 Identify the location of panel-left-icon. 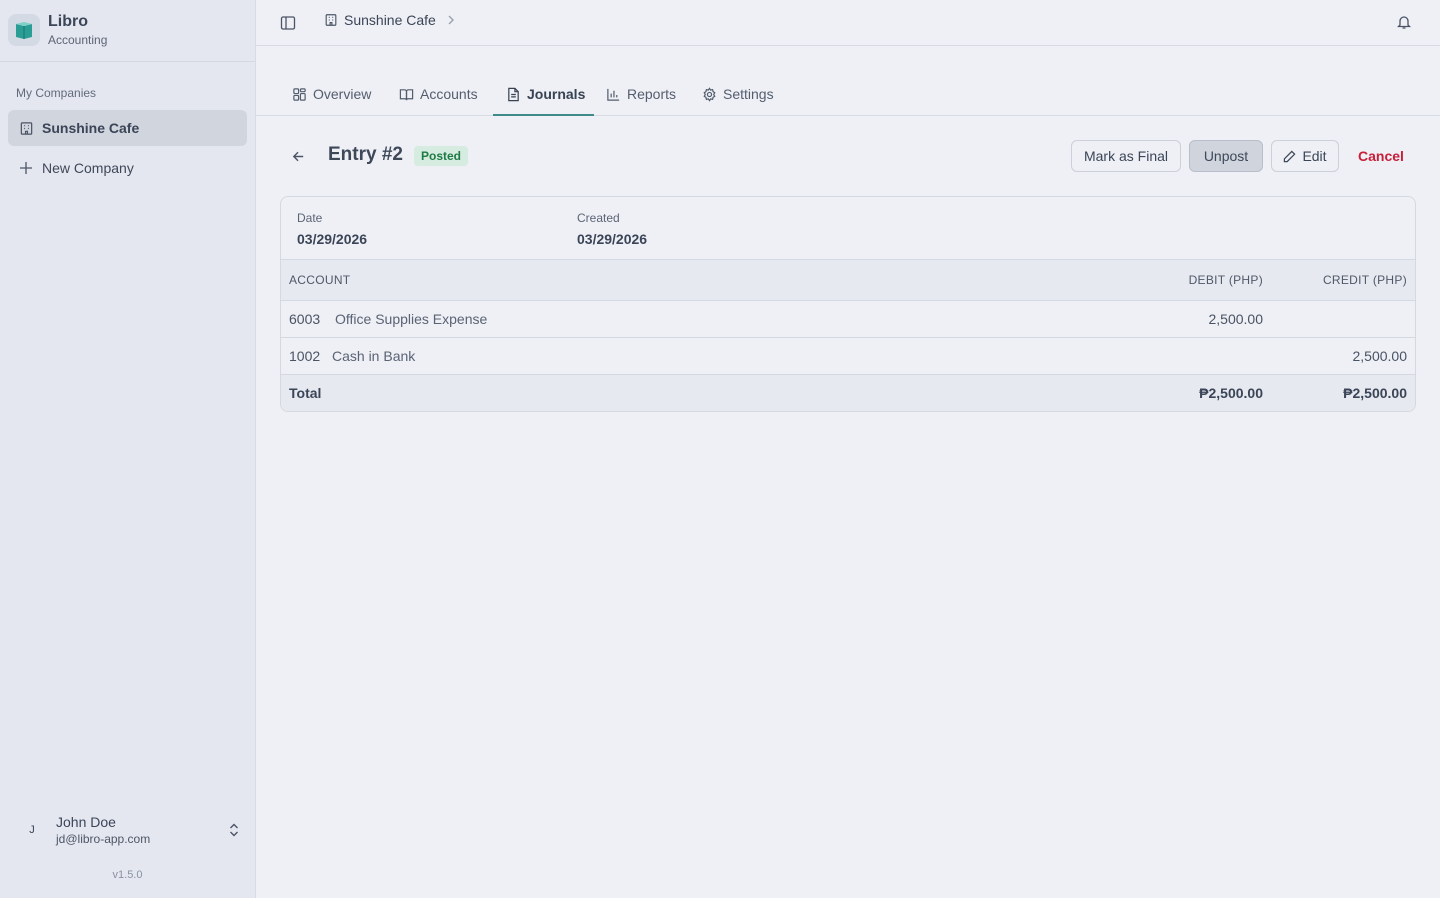
(288, 23).